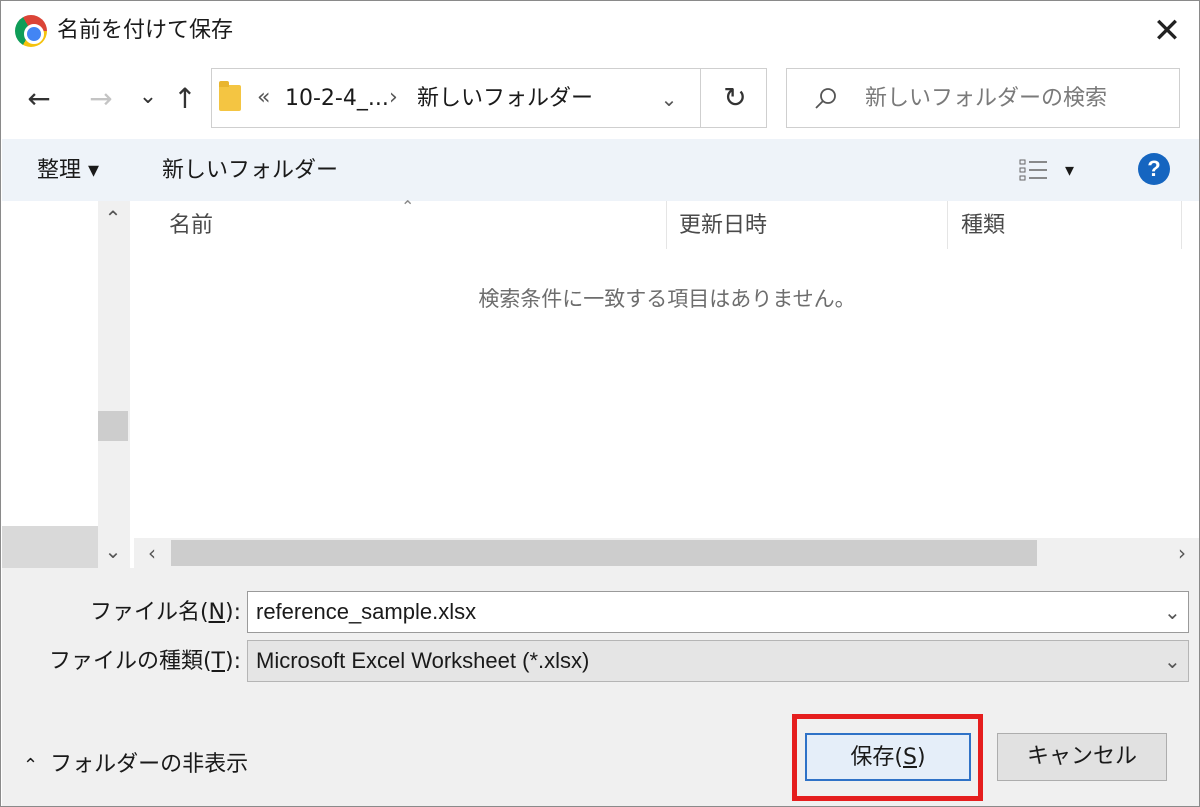  What do you see at coordinates (113, 426) in the screenshot?
I see `scrollbar-thumb` at bounding box center [113, 426].